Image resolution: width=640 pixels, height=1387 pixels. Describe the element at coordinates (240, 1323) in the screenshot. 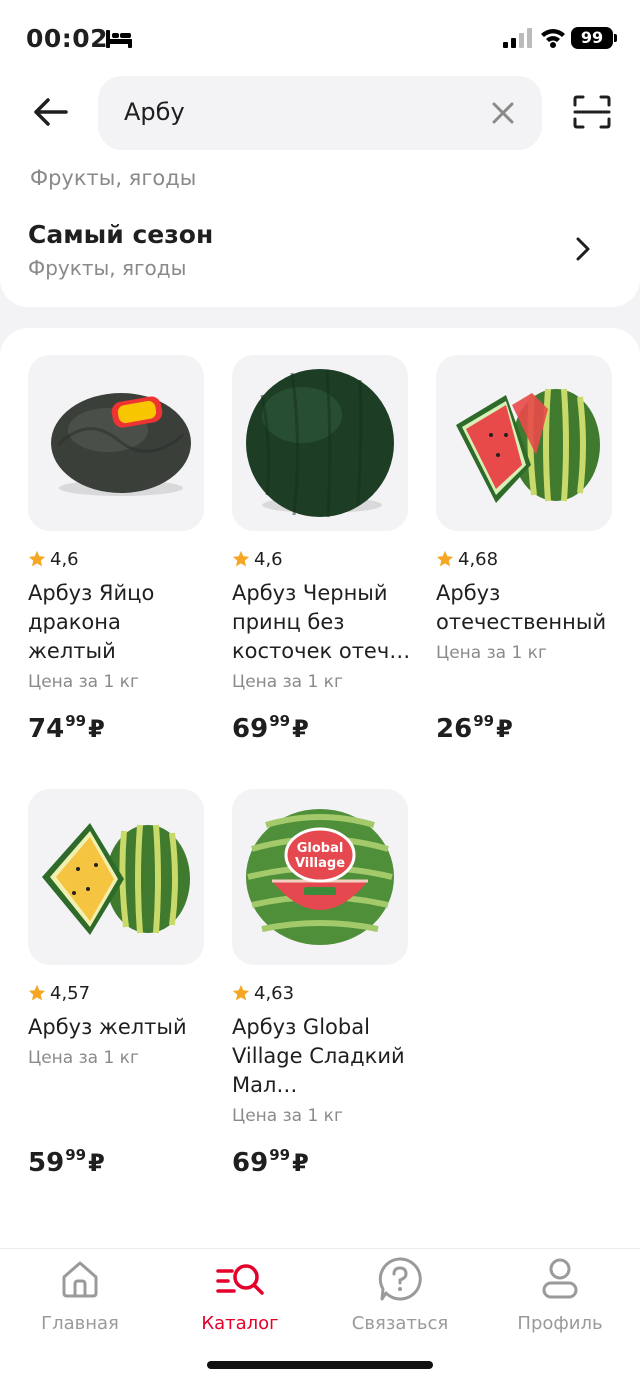

I see `tab-label: Каталог` at that location.